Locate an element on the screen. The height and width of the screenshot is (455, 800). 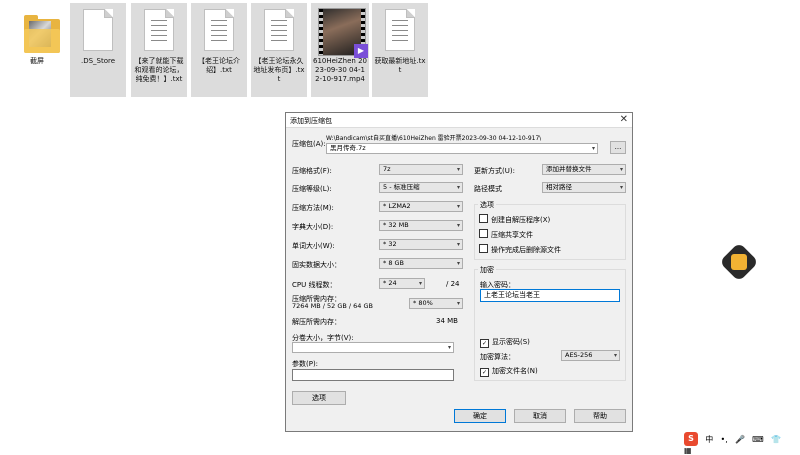
folder-icon is located at coordinates (42, 35).